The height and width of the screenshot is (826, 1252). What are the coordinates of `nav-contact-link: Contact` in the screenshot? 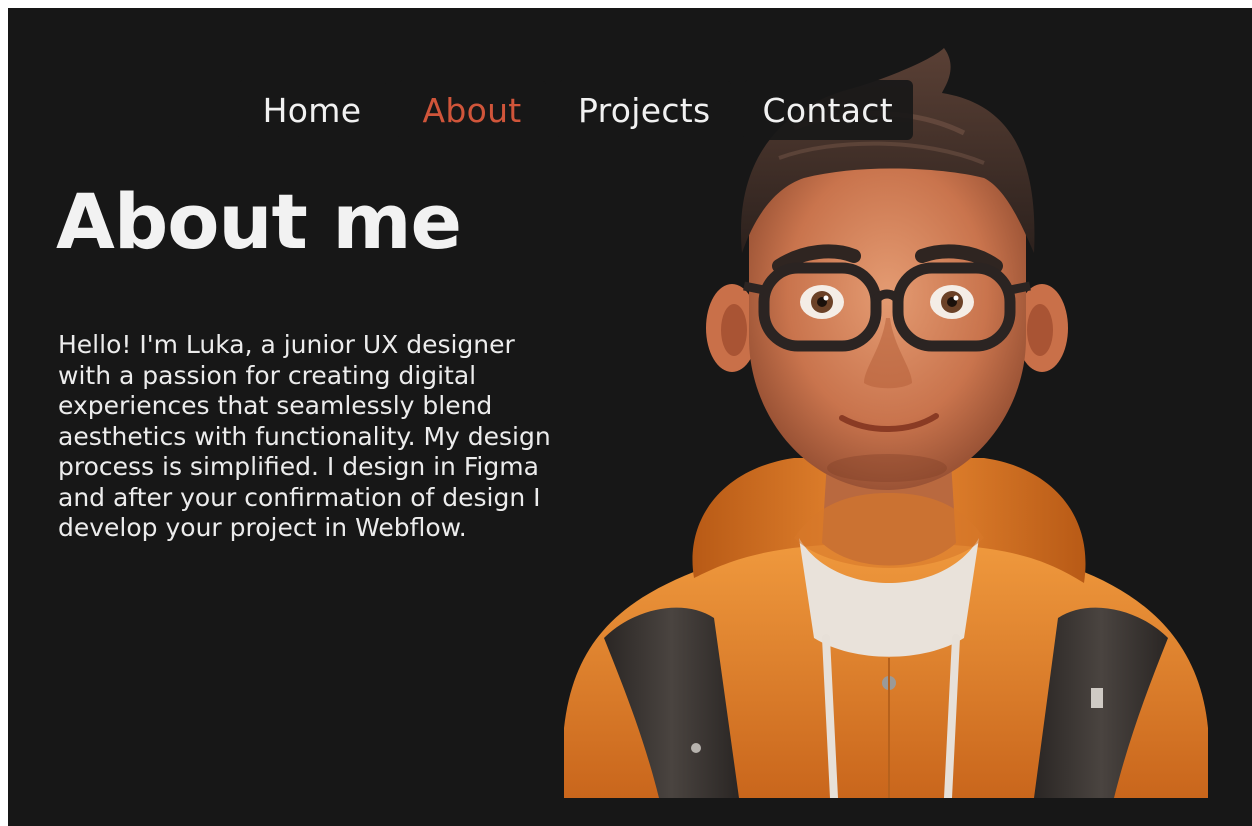 It's located at (827, 110).